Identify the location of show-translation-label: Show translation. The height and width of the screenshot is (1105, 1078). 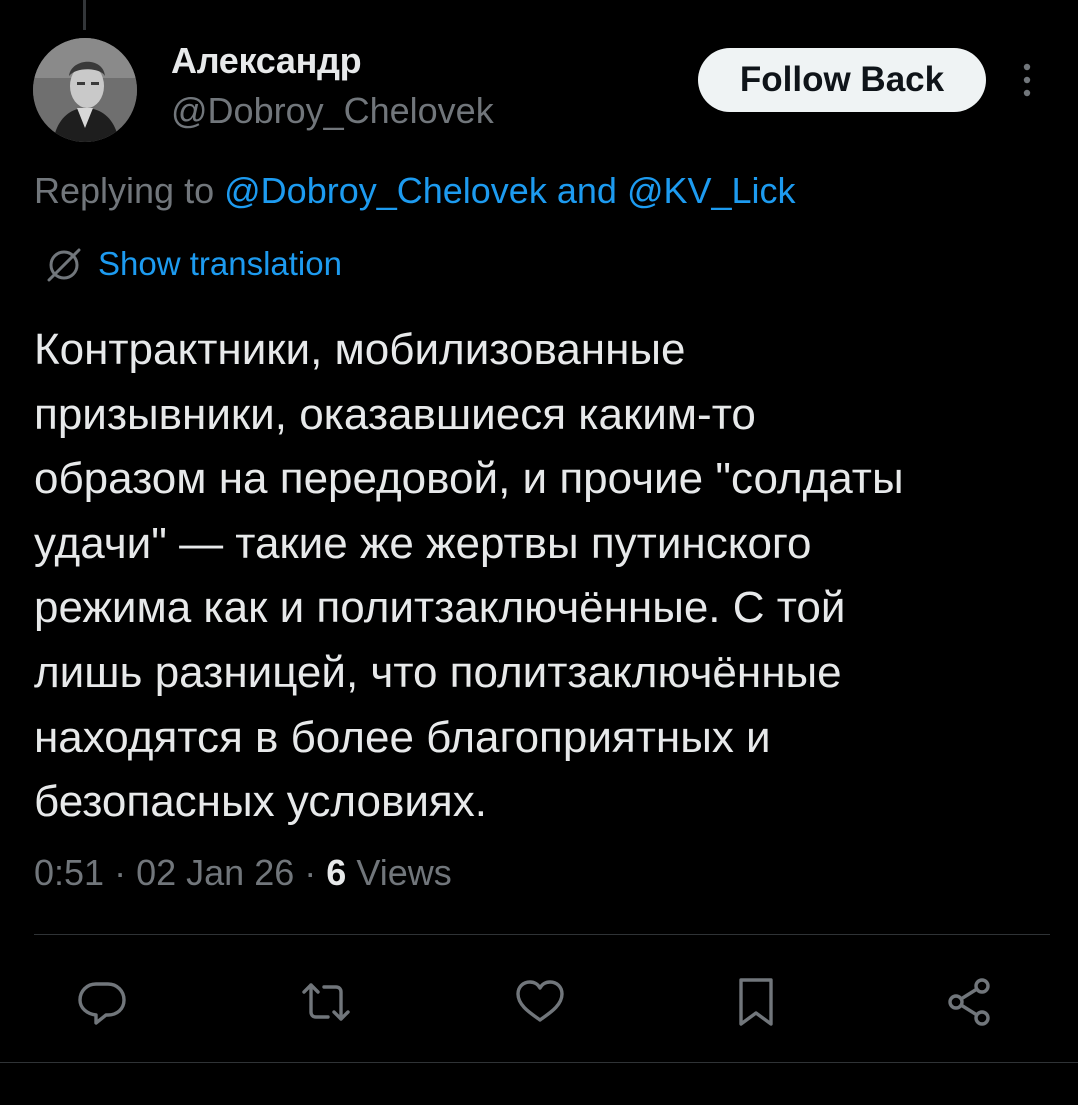
(220, 263).